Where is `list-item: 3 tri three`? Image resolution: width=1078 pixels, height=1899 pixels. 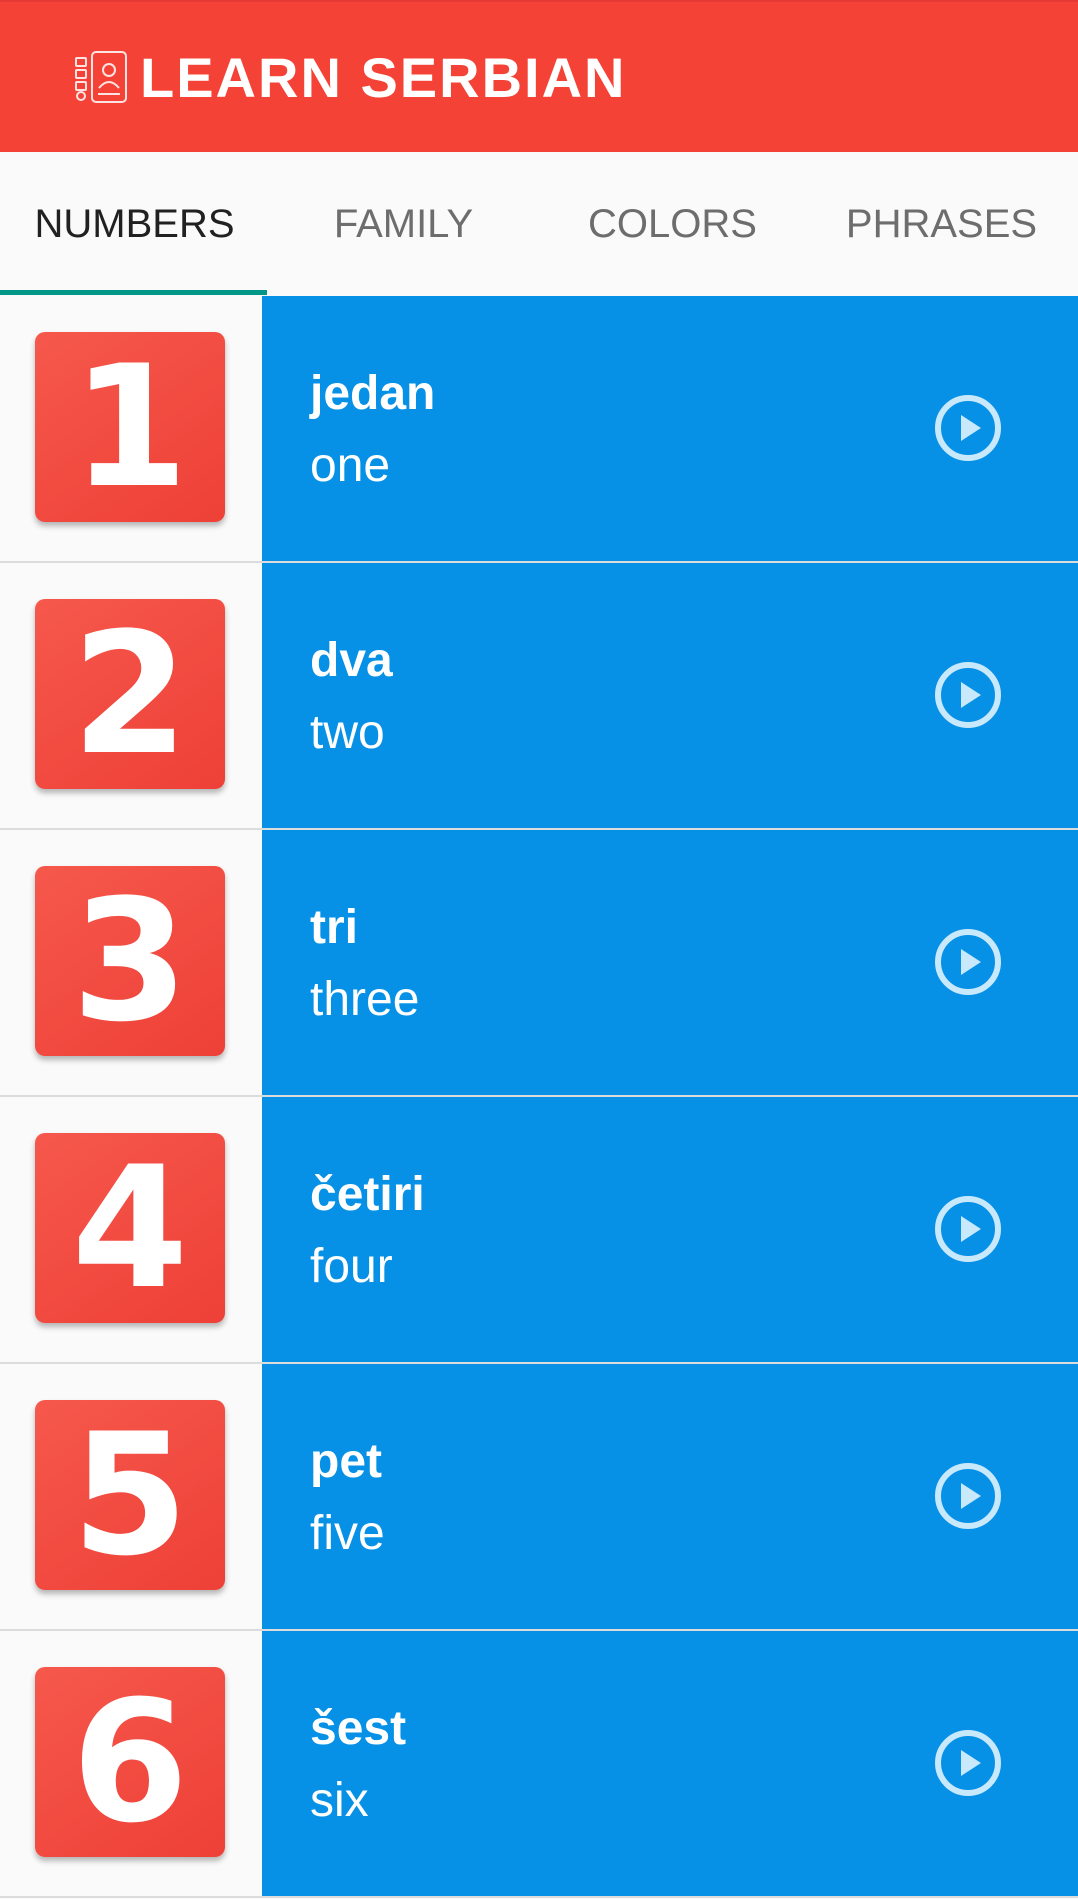 list-item: 3 tri three is located at coordinates (539, 963).